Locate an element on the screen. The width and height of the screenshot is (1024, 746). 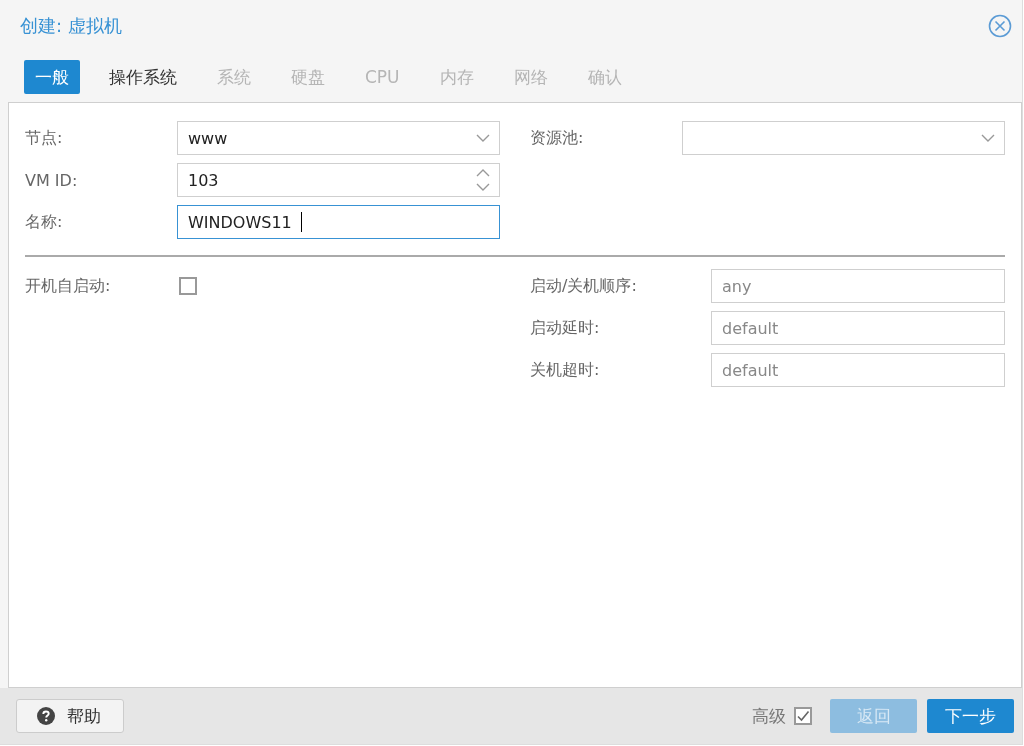
dropdown-field: www is located at coordinates (338, 138).